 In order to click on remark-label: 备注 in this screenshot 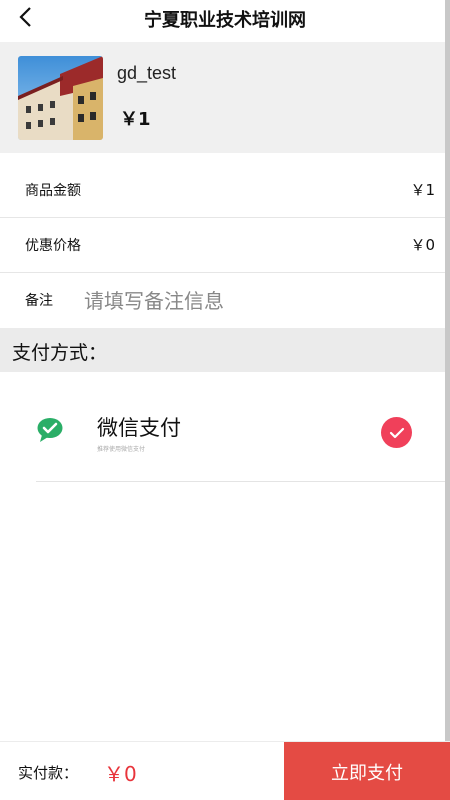, I will do `click(39, 301)`.